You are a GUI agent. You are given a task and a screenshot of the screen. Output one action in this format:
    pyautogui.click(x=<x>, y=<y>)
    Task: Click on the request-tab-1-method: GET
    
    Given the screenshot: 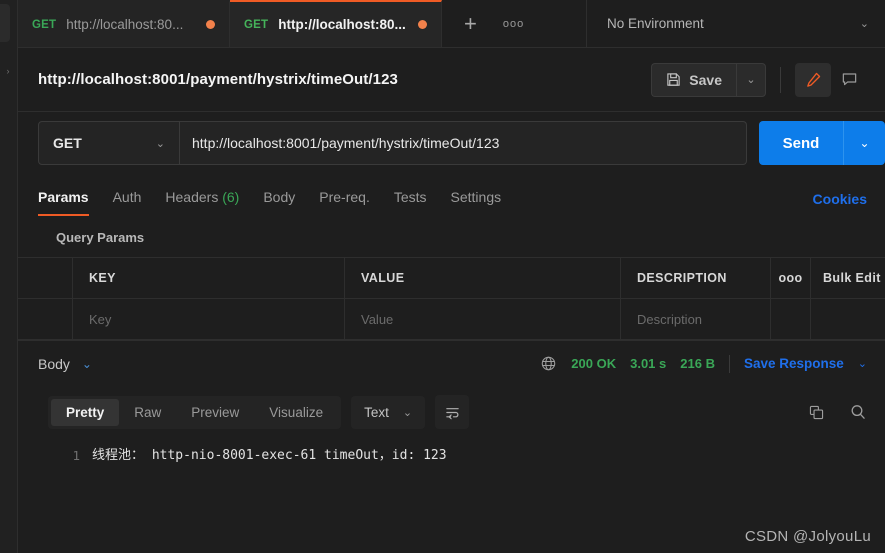 What is the action you would take?
    pyautogui.click(x=44, y=24)
    